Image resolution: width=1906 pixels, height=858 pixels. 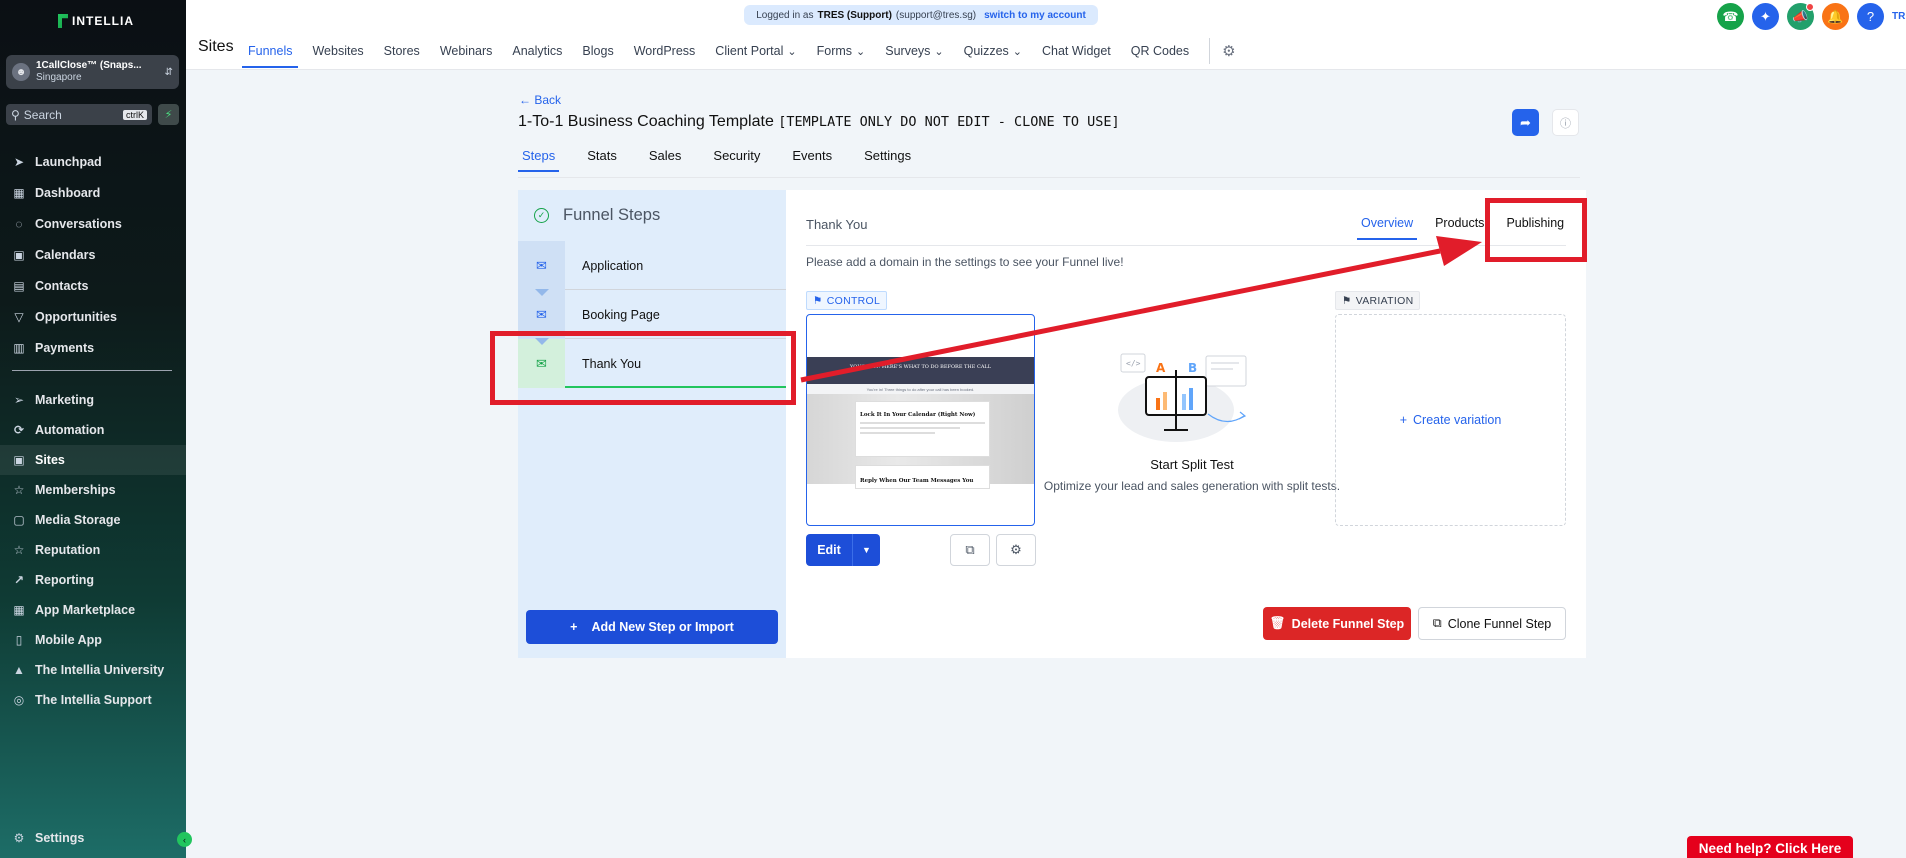 I want to click on step-tab-overview: Overview, so click(x=1387, y=228).